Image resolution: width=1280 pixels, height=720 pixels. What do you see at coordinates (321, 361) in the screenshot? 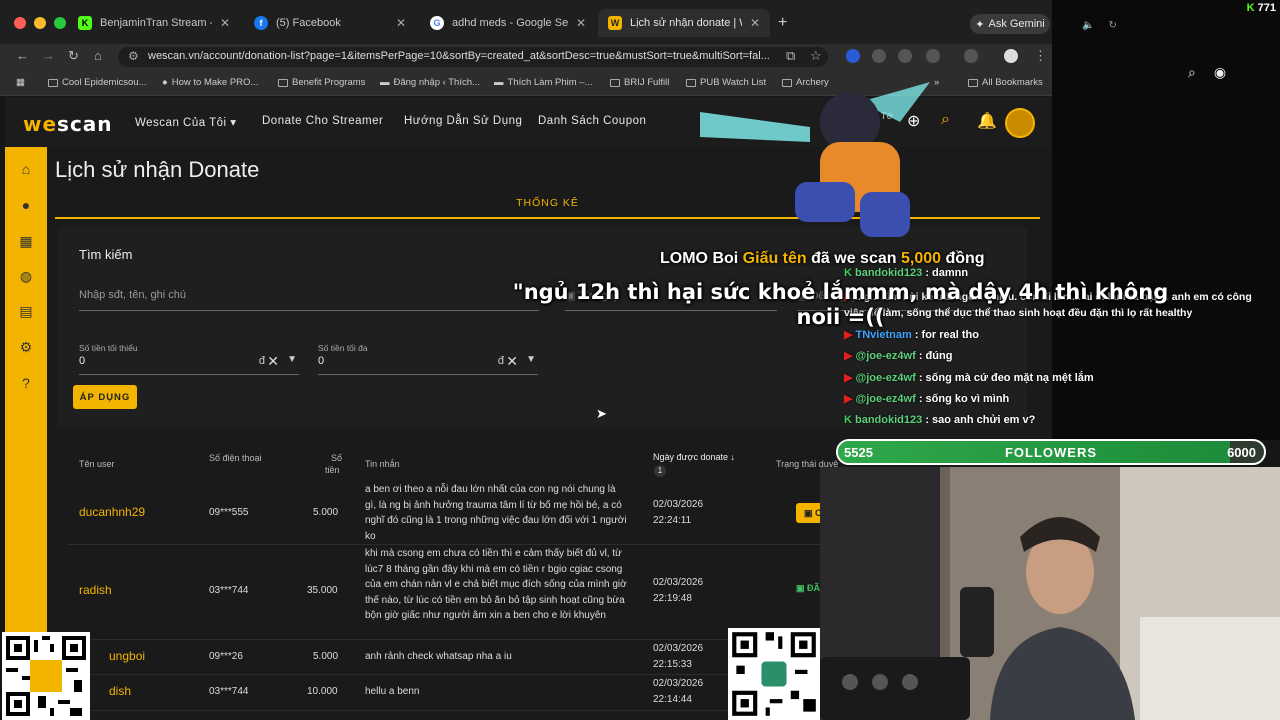
I see `max-amount-value: 0` at bounding box center [321, 361].